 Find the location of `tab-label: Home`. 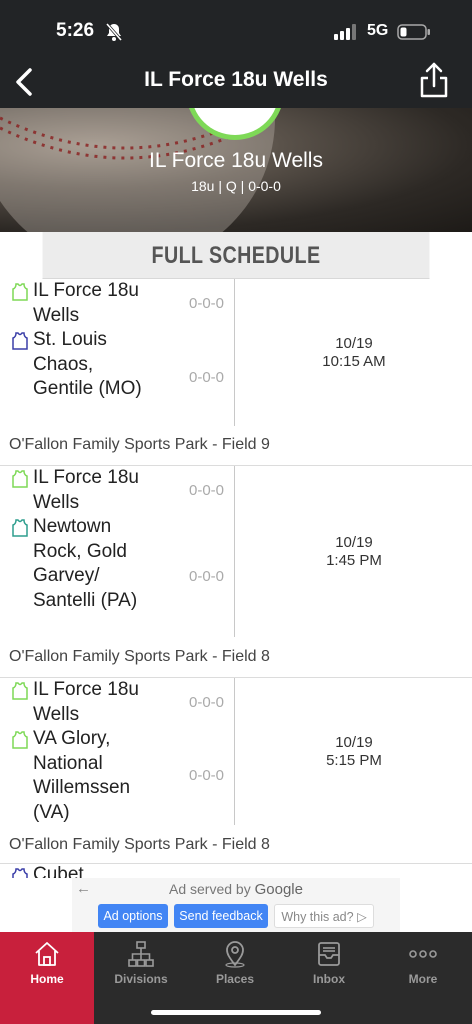

tab-label: Home is located at coordinates (47, 979).